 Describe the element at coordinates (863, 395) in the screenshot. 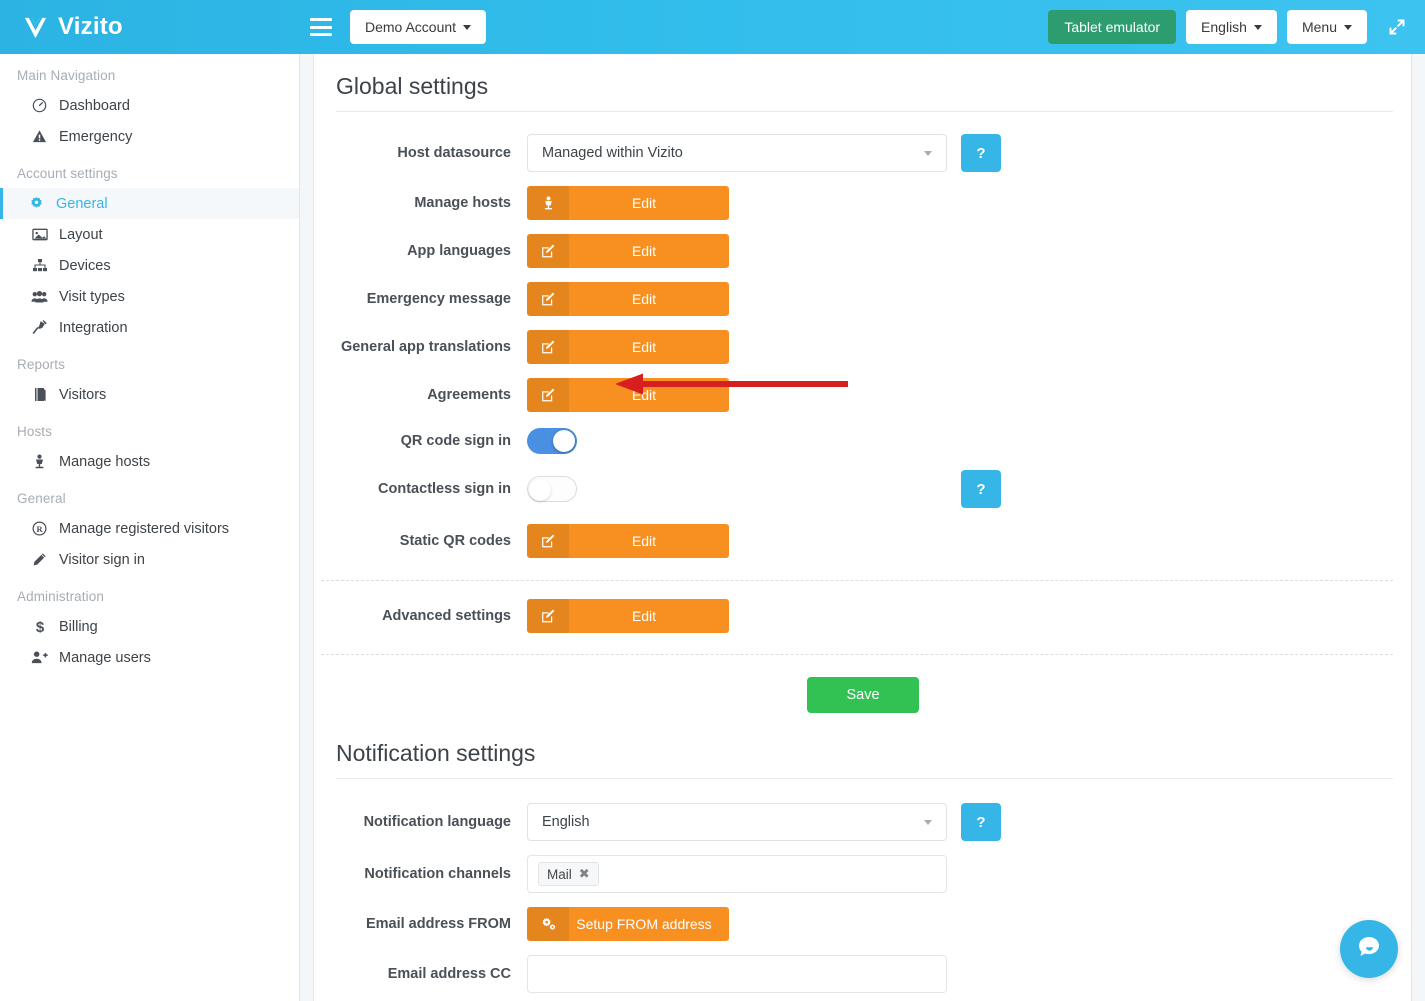

I see `row-agreements: Agreements Edit` at that location.